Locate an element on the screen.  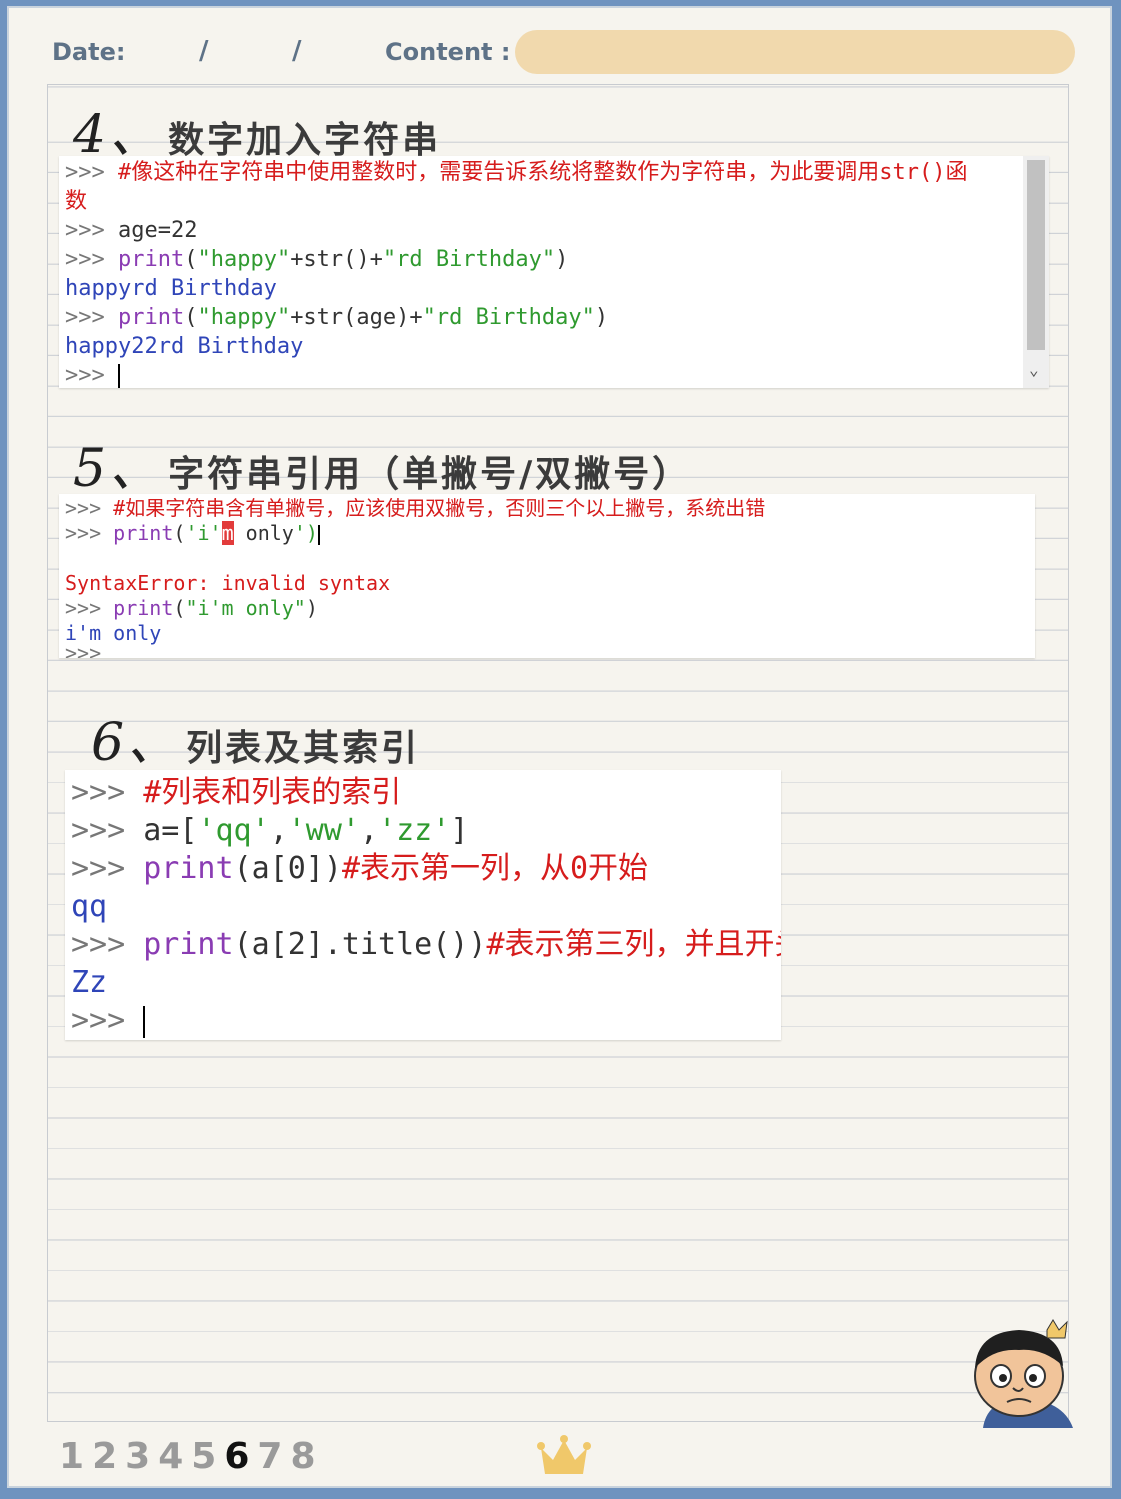
page-number: 1 is located at coordinates (75, 1456).